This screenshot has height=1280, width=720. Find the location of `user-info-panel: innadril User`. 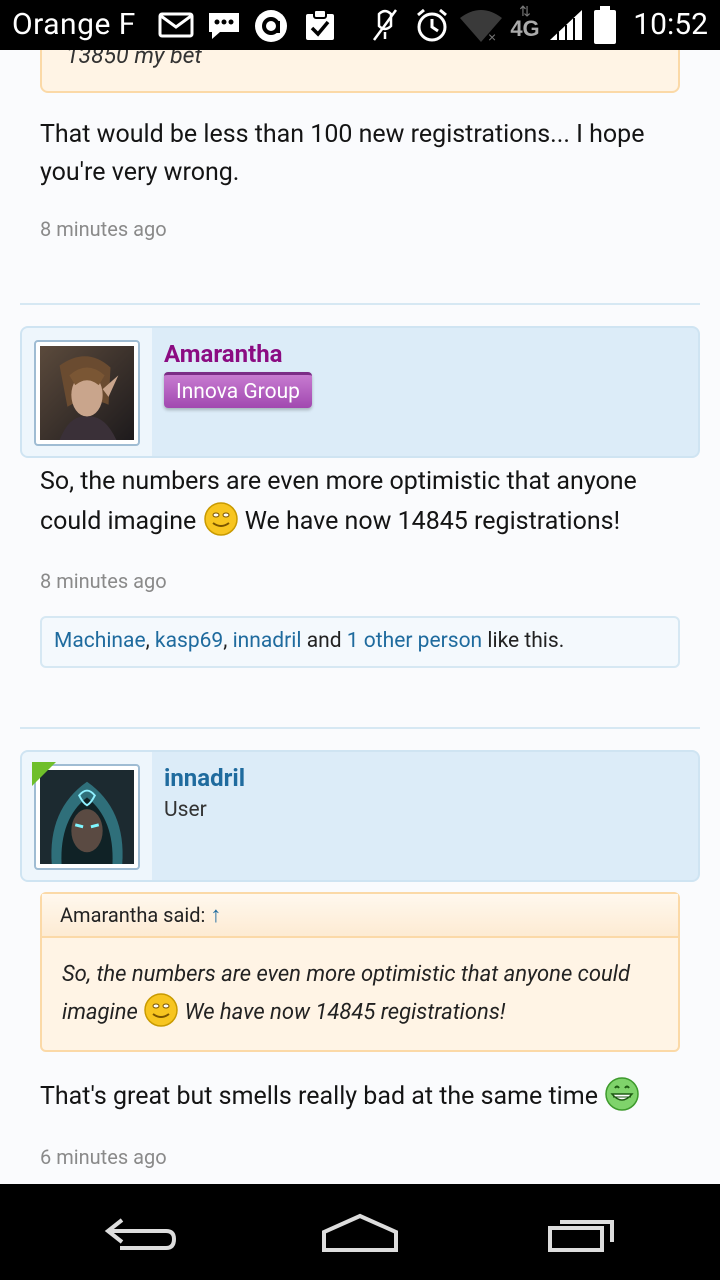

user-info-panel: innadril User is located at coordinates (360, 816).